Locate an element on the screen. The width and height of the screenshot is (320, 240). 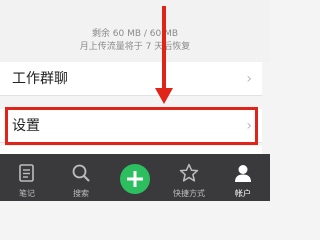
tab-search: 搜索 is located at coordinates (81, 177).